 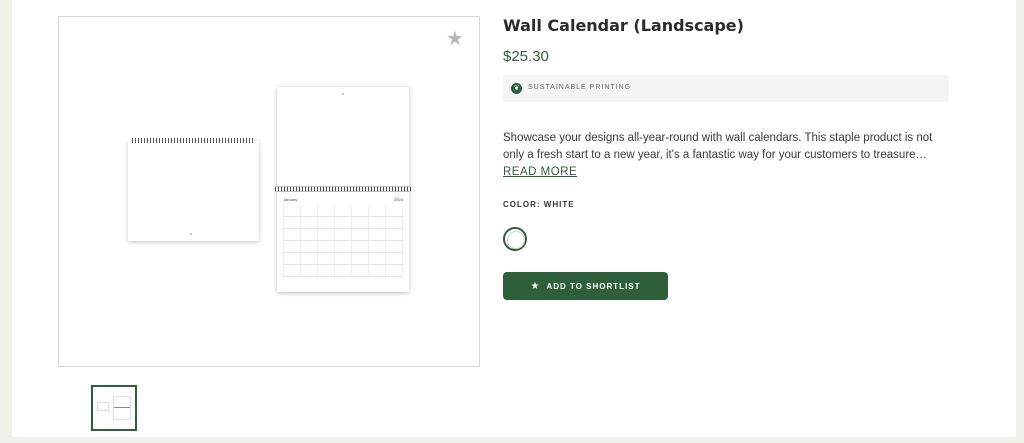 What do you see at coordinates (290, 199) in the screenshot?
I see `calendar-month: January` at bounding box center [290, 199].